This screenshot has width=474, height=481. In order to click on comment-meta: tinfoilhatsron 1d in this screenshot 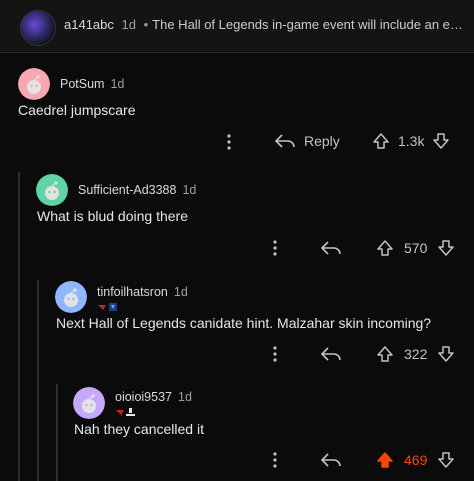, I will do `click(142, 292)`.